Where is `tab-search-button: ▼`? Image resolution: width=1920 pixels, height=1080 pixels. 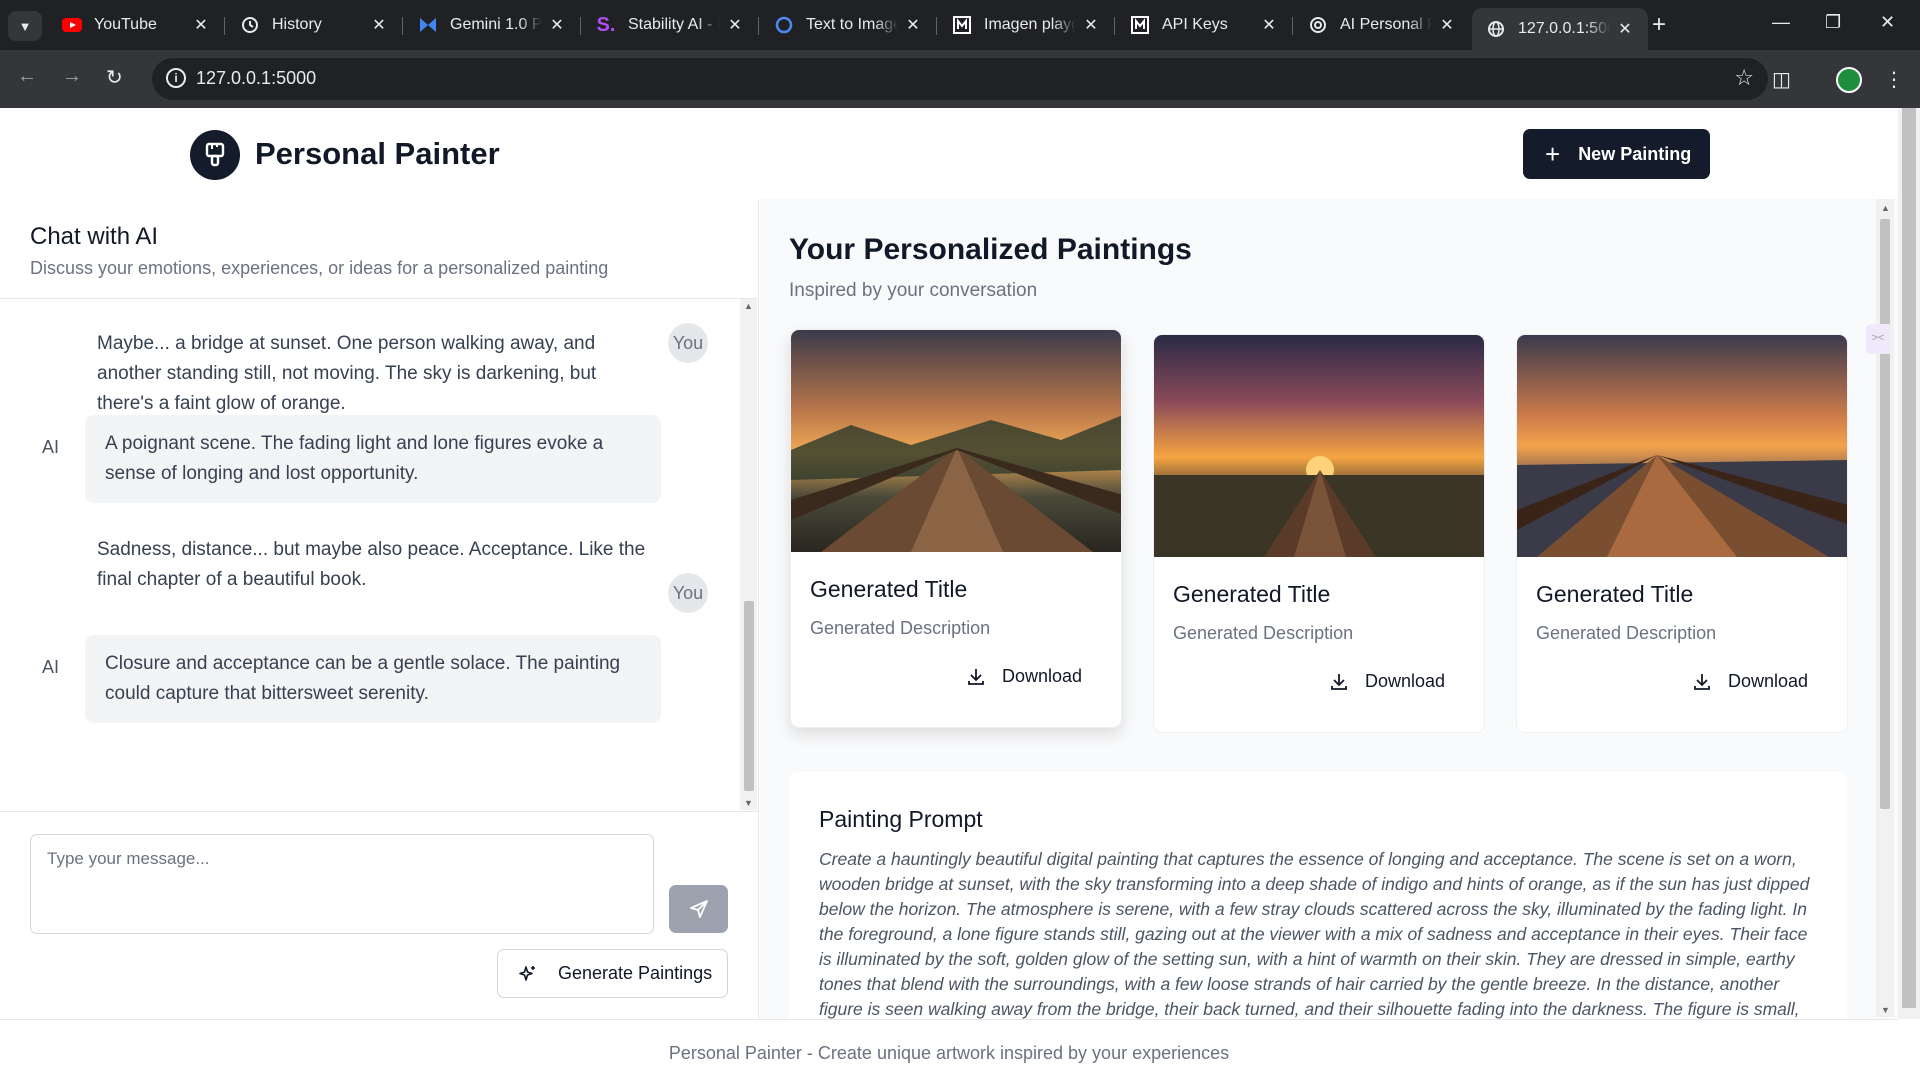
tab-search-button: ▼ is located at coordinates (25, 26).